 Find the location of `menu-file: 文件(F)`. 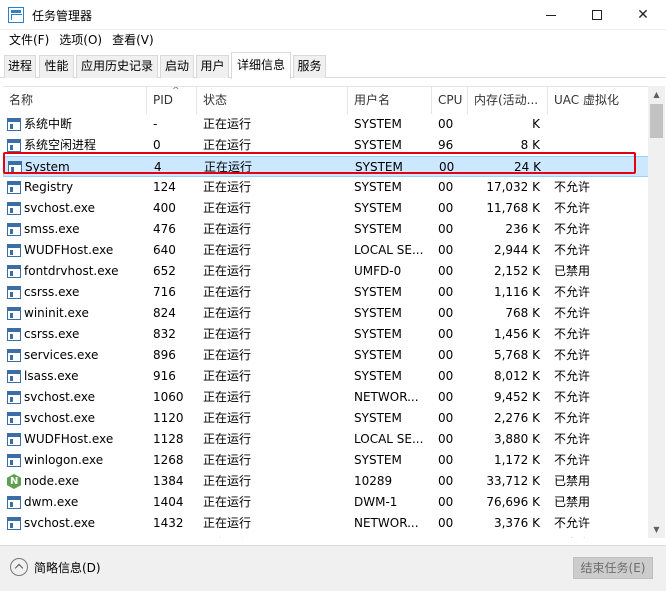

menu-file: 文件(F) is located at coordinates (29, 40).